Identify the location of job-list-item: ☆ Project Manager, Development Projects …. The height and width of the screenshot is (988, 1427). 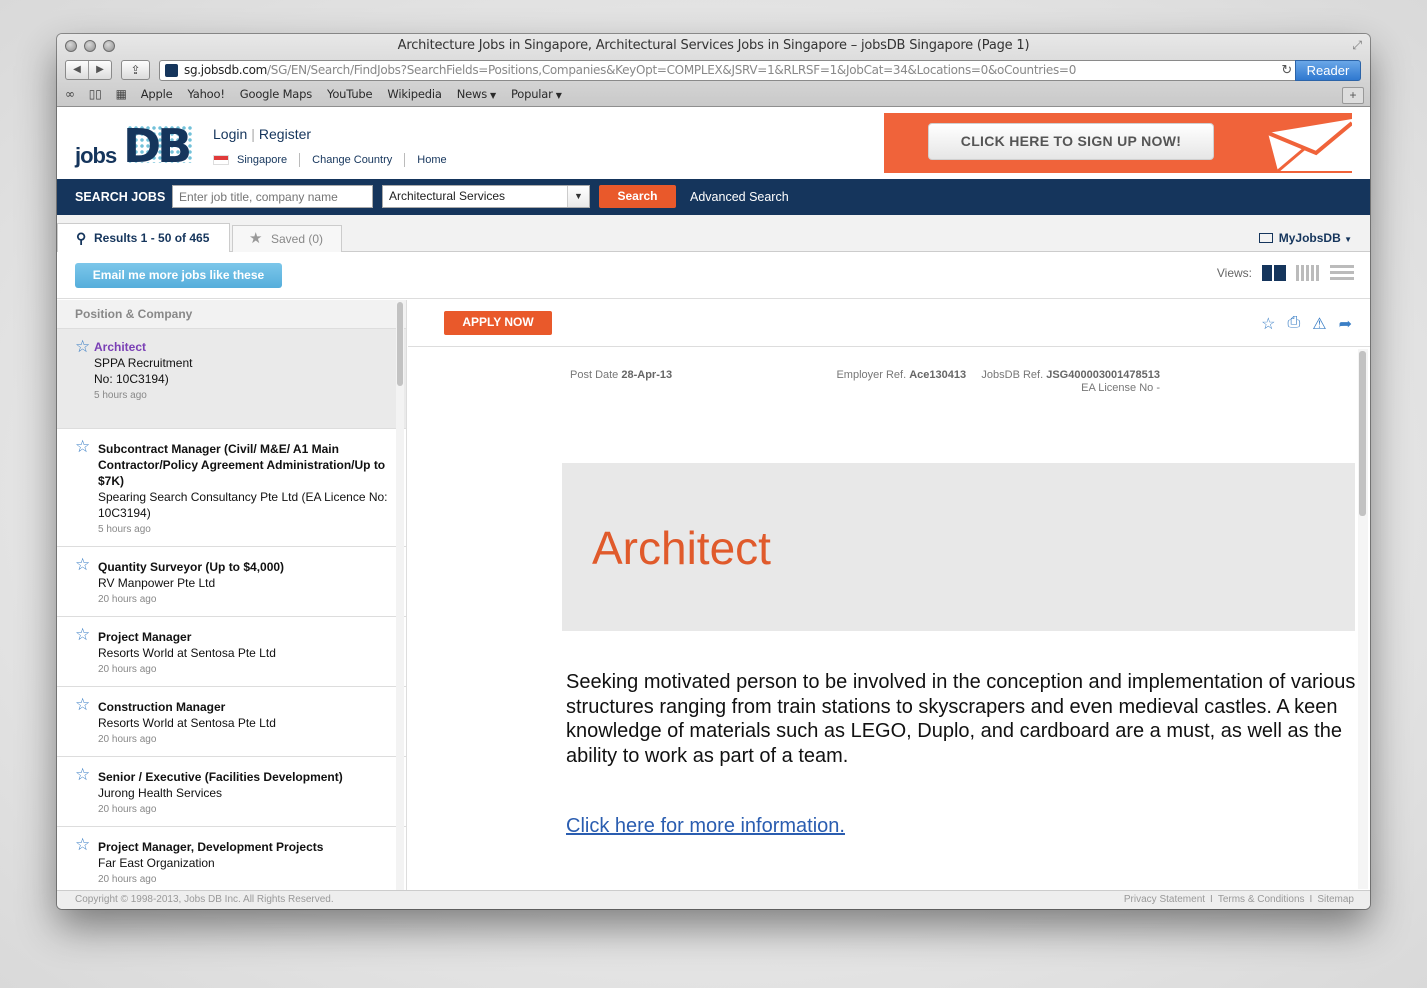
(231, 858).